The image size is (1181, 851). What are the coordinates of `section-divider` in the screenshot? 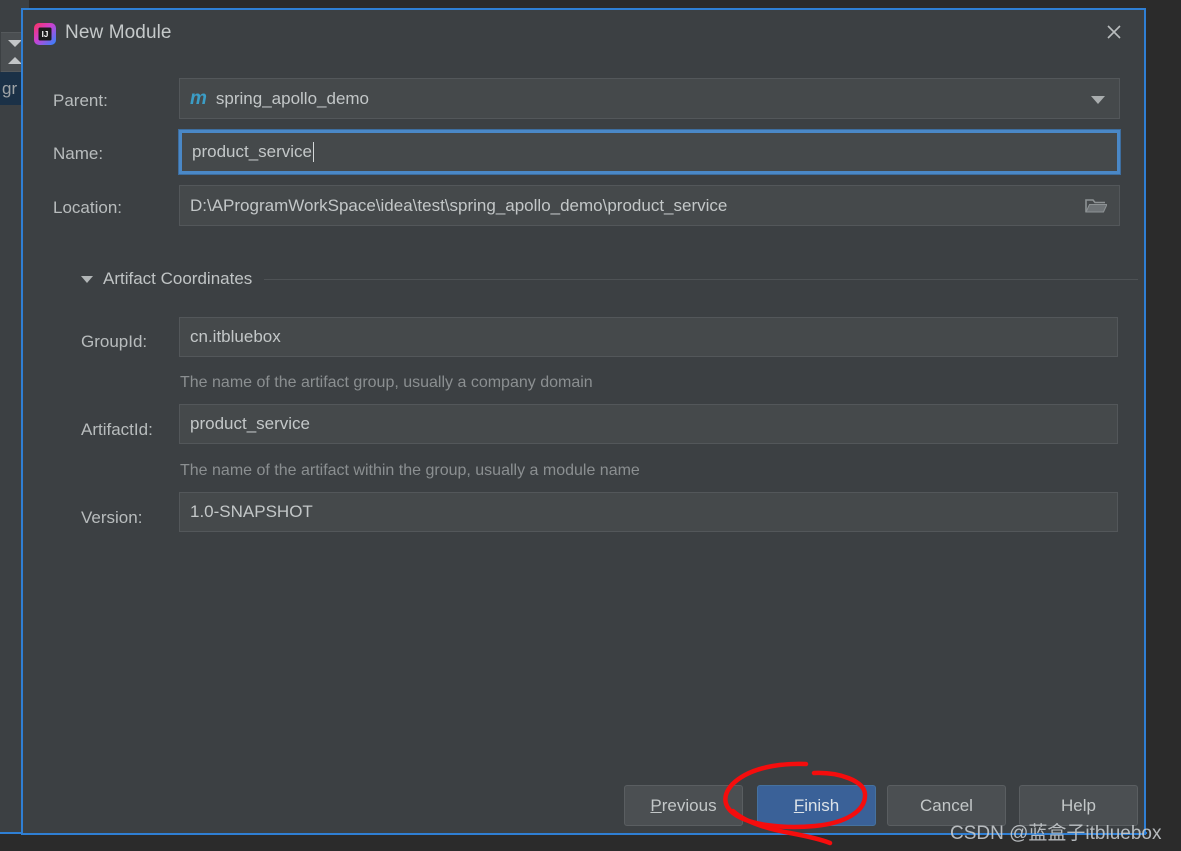 It's located at (701, 279).